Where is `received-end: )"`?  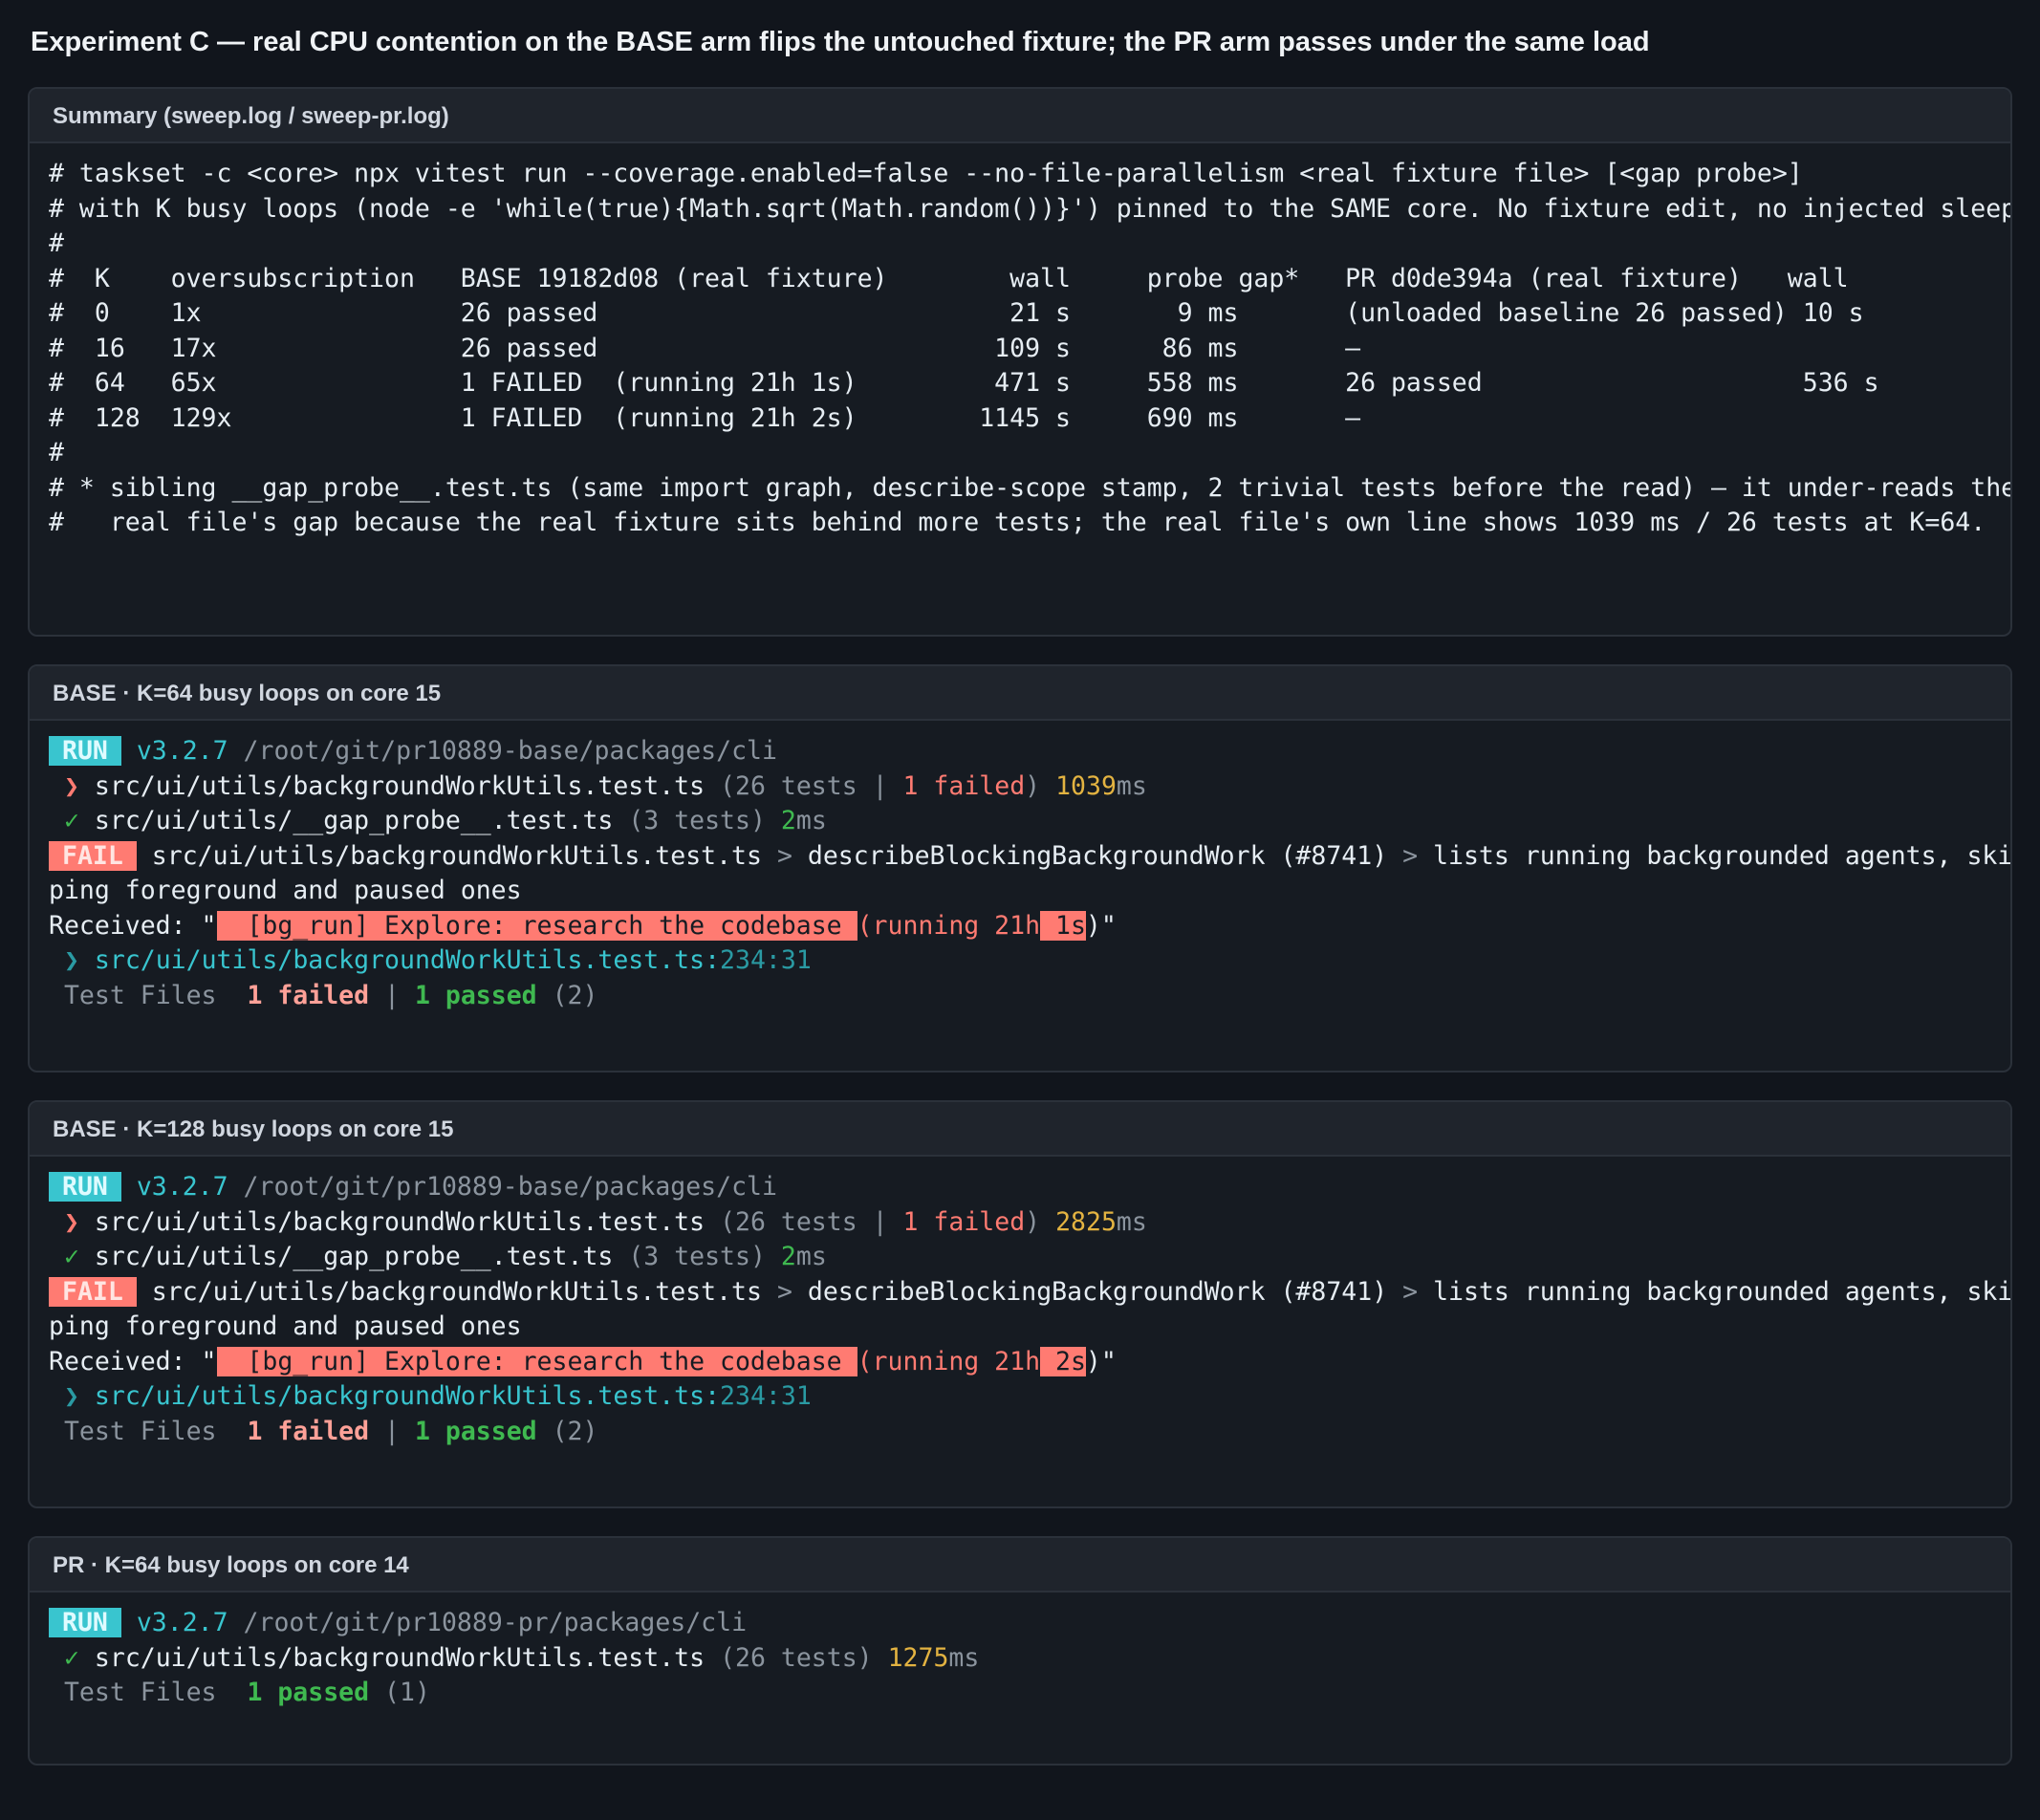 received-end: )" is located at coordinates (1101, 926).